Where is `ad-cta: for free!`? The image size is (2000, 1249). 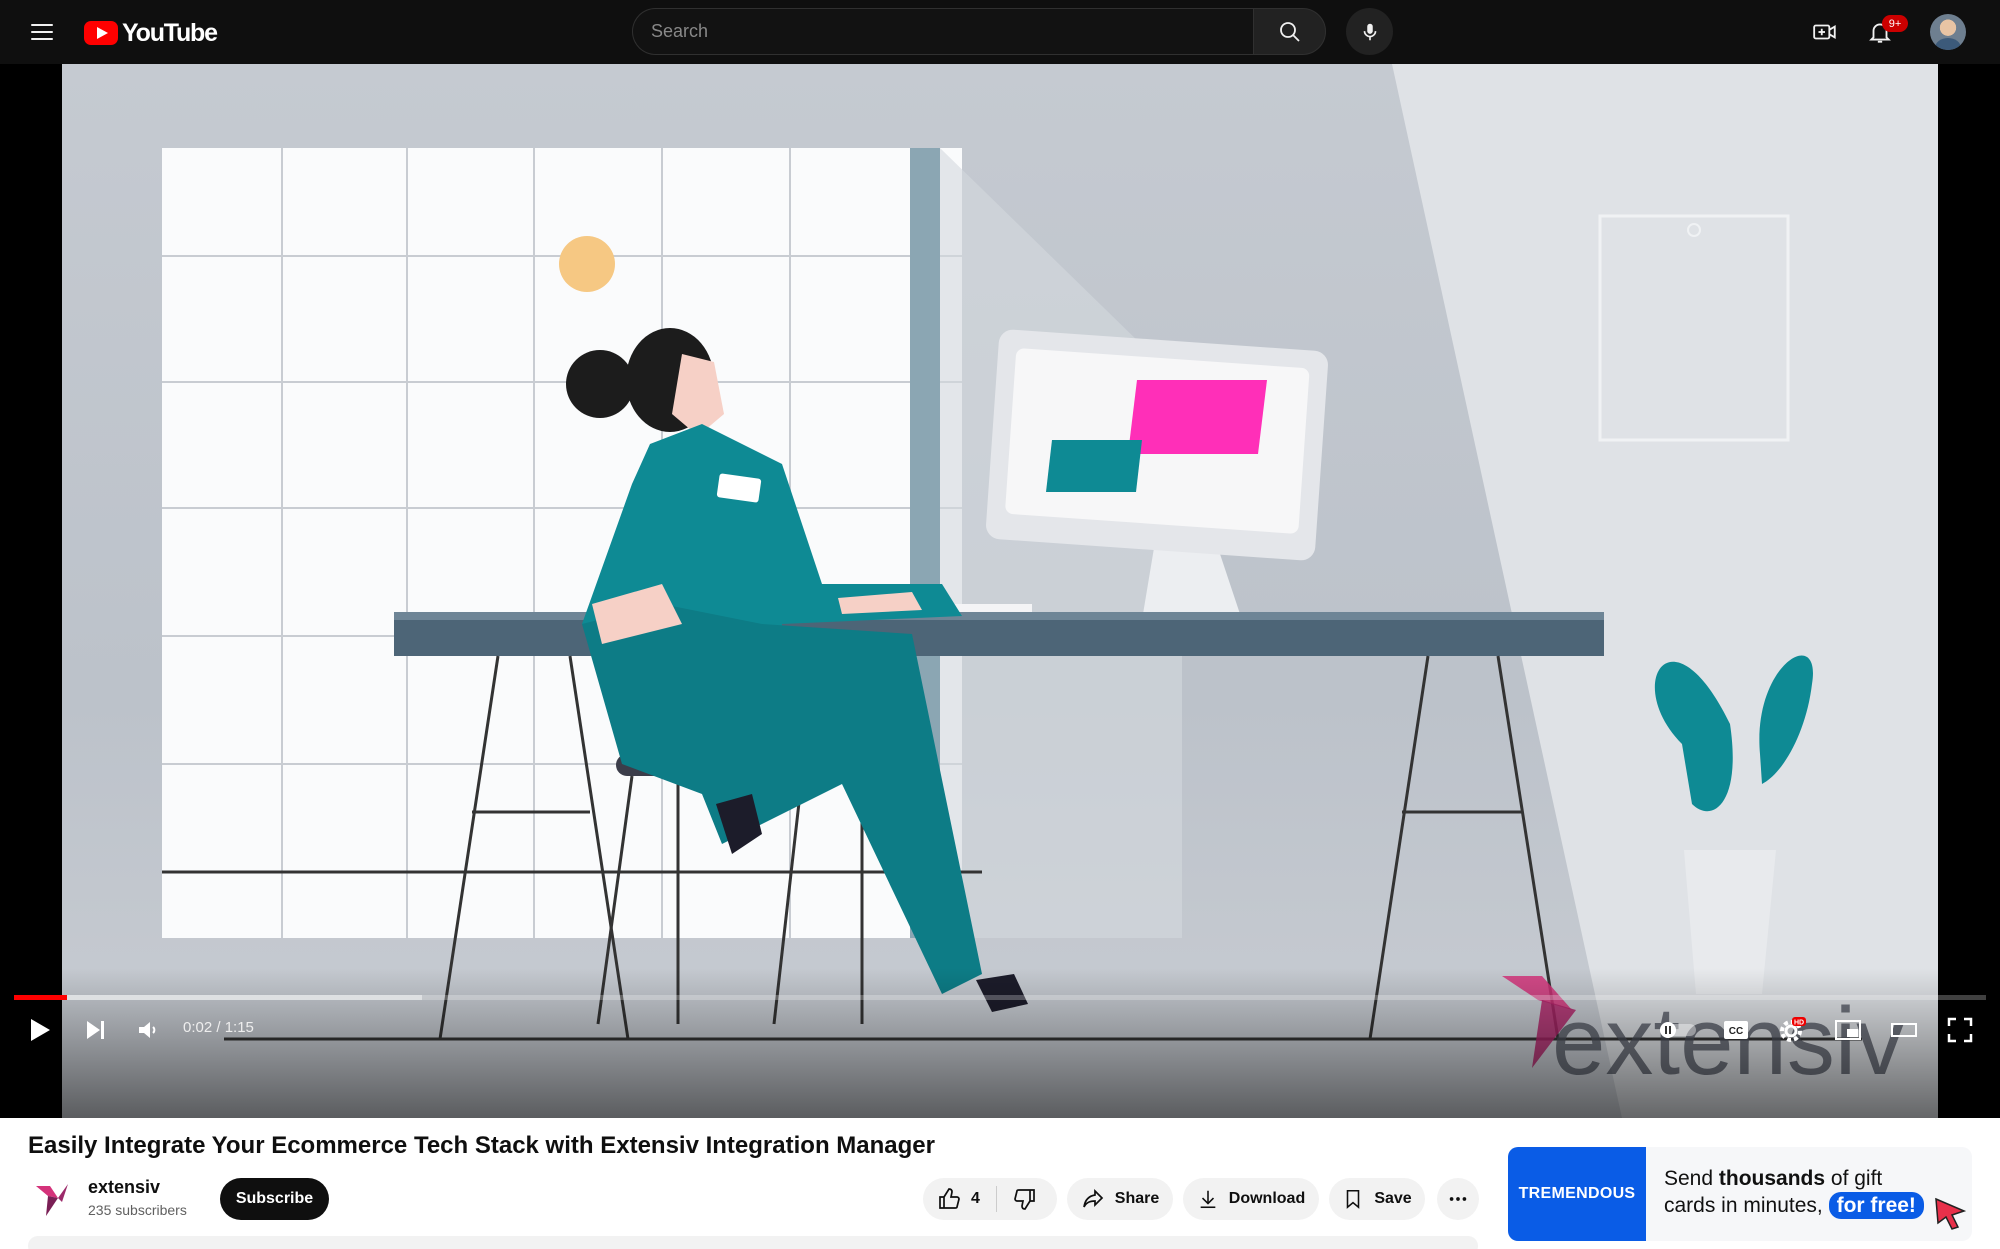 ad-cta: for free! is located at coordinates (1876, 1205).